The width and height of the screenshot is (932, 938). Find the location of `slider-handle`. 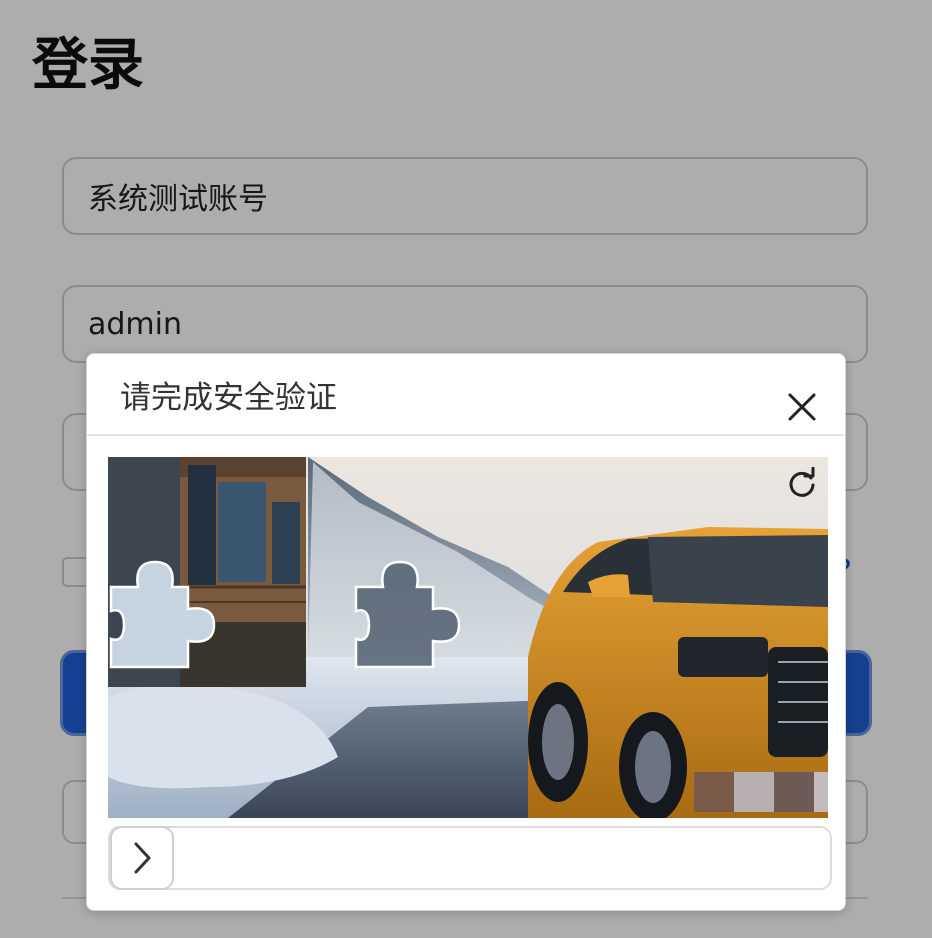

slider-handle is located at coordinates (142, 858).